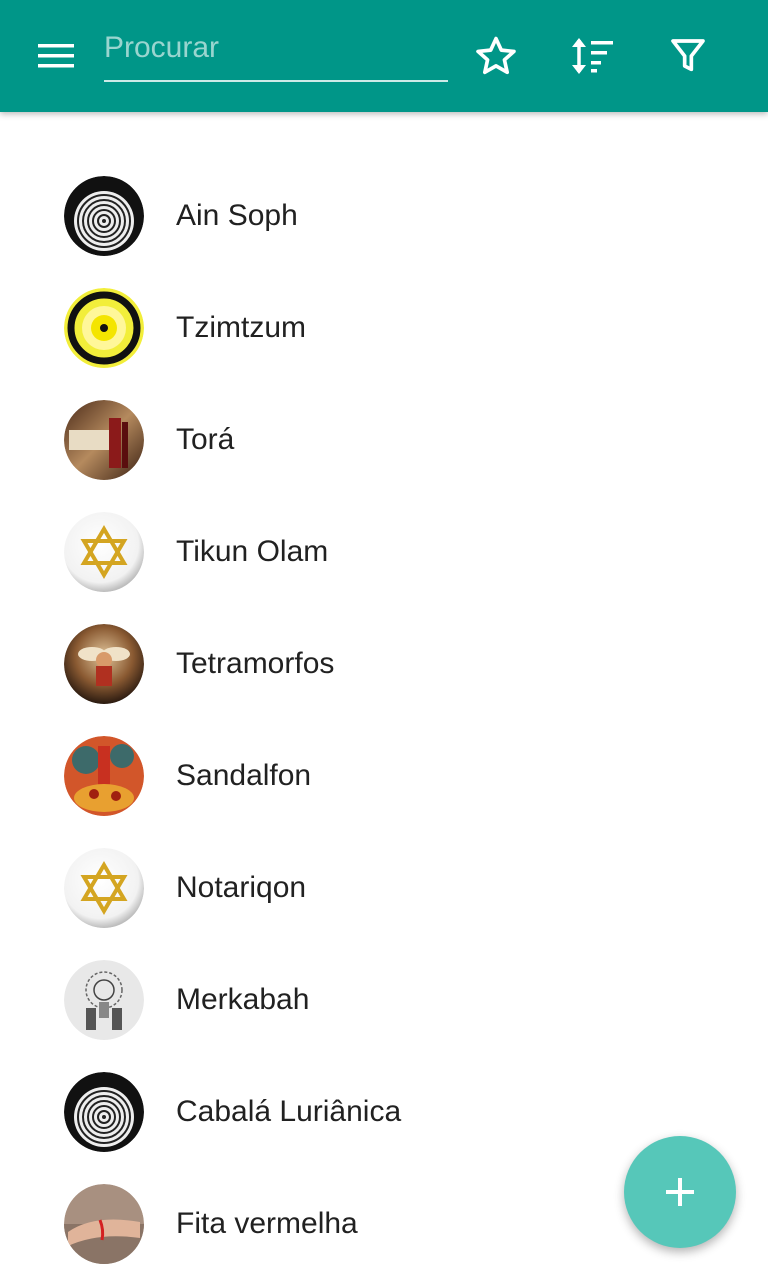  Describe the element at coordinates (384, 216) in the screenshot. I see `list-item: Ain Soph` at that location.